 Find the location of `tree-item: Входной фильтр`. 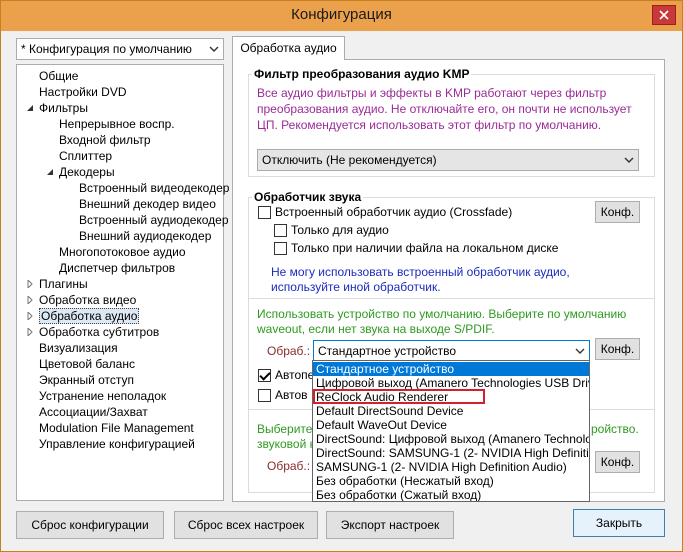

tree-item: Входной фильтр is located at coordinates (105, 140).